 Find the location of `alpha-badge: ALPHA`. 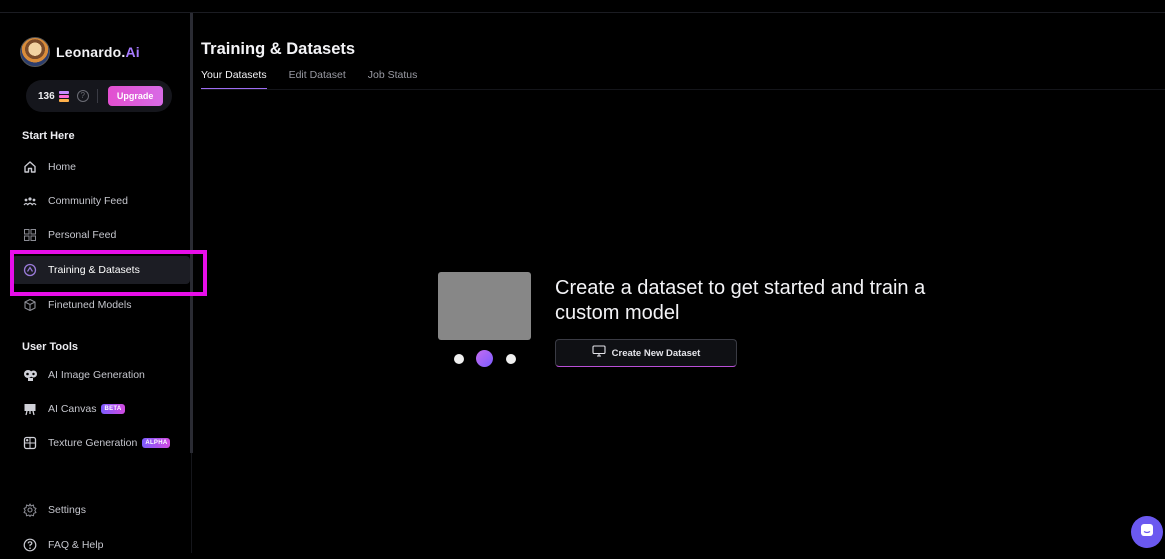

alpha-badge: ALPHA is located at coordinates (156, 443).